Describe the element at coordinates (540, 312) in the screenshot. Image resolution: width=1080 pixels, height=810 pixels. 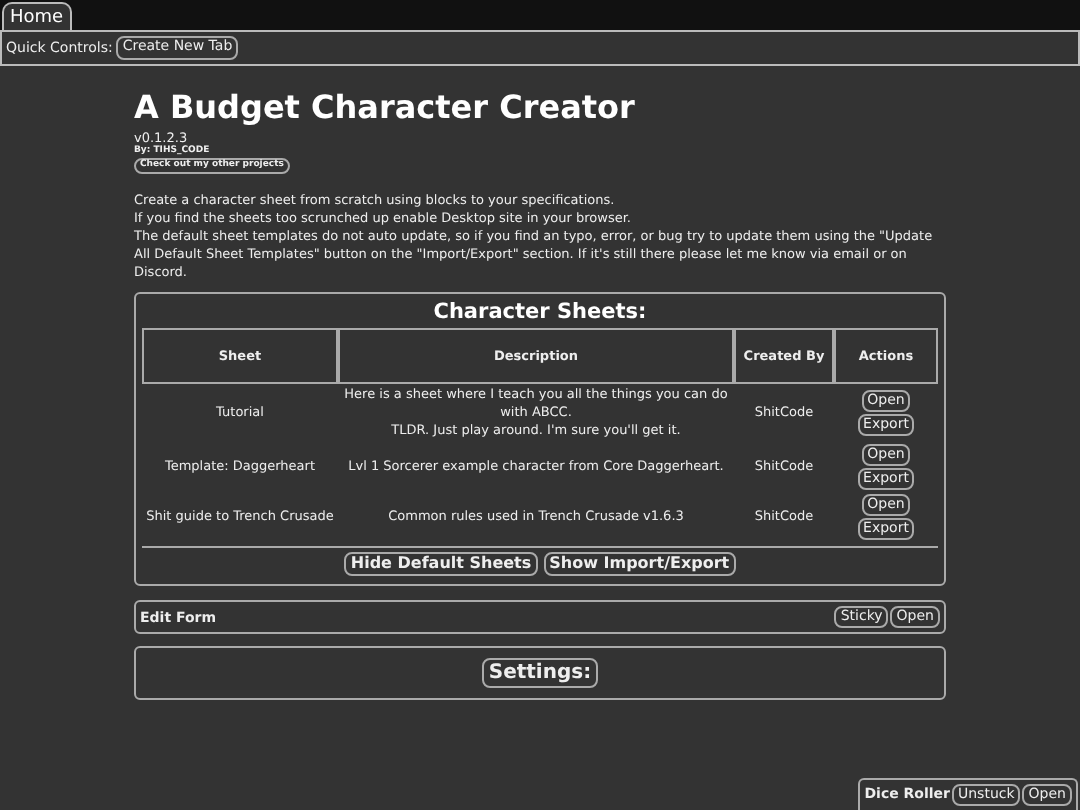
I see `panel-title: Character Sheets:` at that location.